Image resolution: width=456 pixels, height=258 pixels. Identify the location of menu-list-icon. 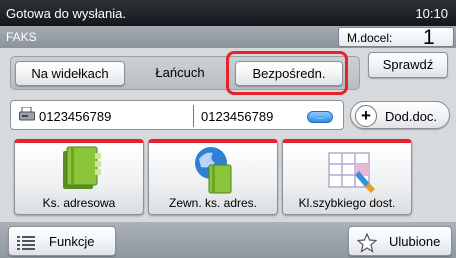
(26, 244).